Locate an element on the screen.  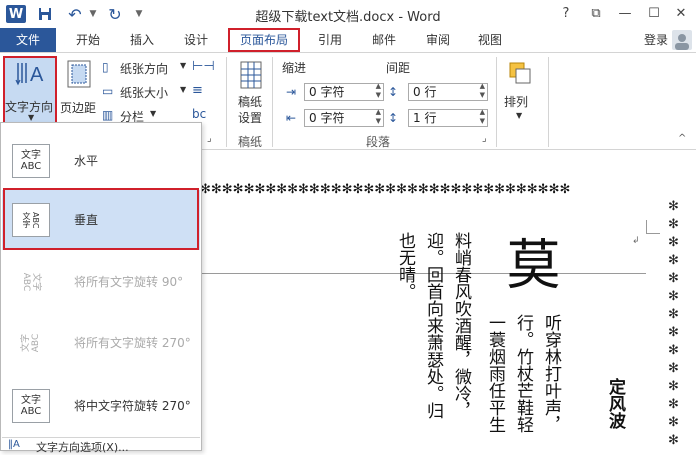
dropdown-item-label: 水平 is located at coordinates (86, 161).